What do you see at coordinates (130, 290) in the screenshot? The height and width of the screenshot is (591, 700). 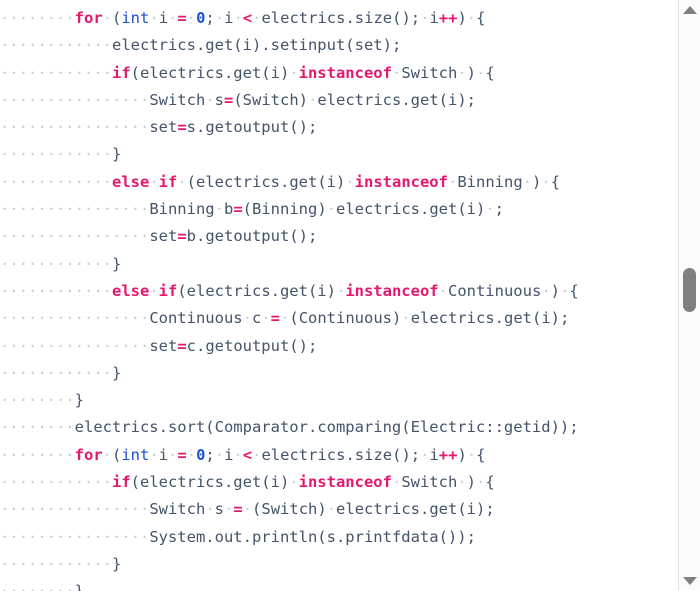 I see `code-token-keyword: else` at bounding box center [130, 290].